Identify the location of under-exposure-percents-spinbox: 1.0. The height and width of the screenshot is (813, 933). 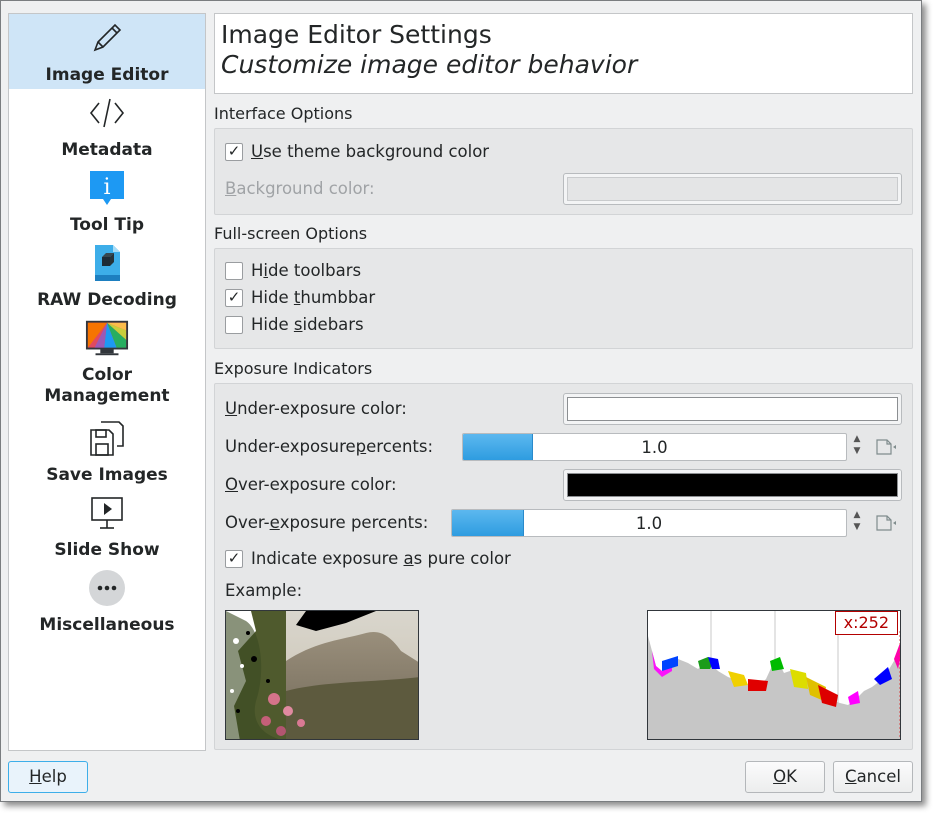
(654, 447).